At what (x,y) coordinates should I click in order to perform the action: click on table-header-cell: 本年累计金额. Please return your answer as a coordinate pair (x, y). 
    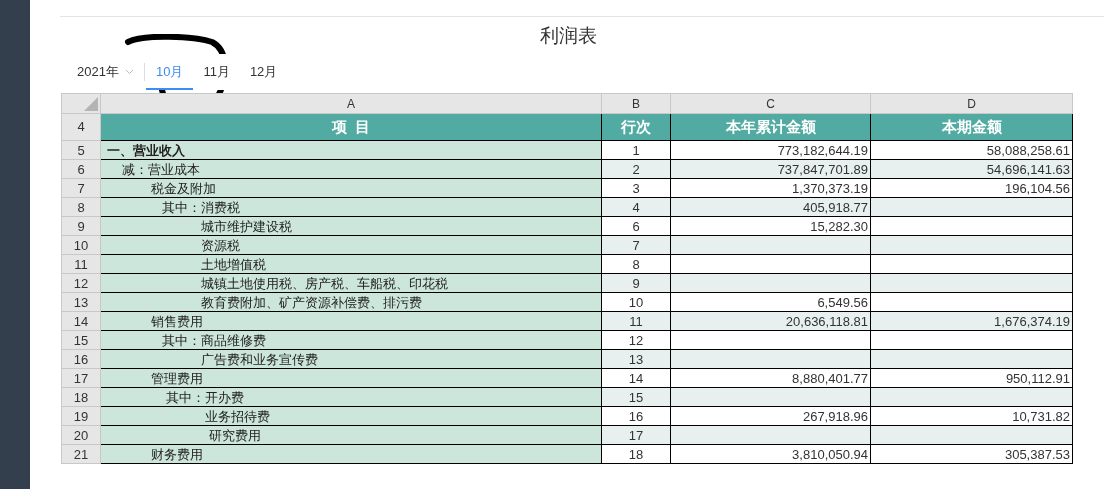
    Looking at the image, I should click on (770, 127).